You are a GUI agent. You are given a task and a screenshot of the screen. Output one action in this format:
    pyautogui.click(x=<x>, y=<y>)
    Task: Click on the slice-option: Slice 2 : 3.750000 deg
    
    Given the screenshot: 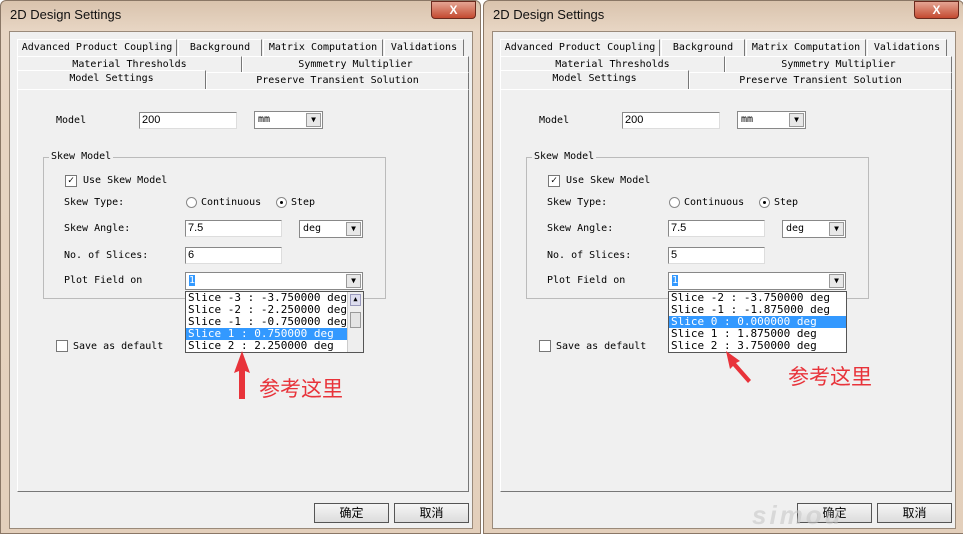 What is the action you would take?
    pyautogui.click(x=757, y=346)
    